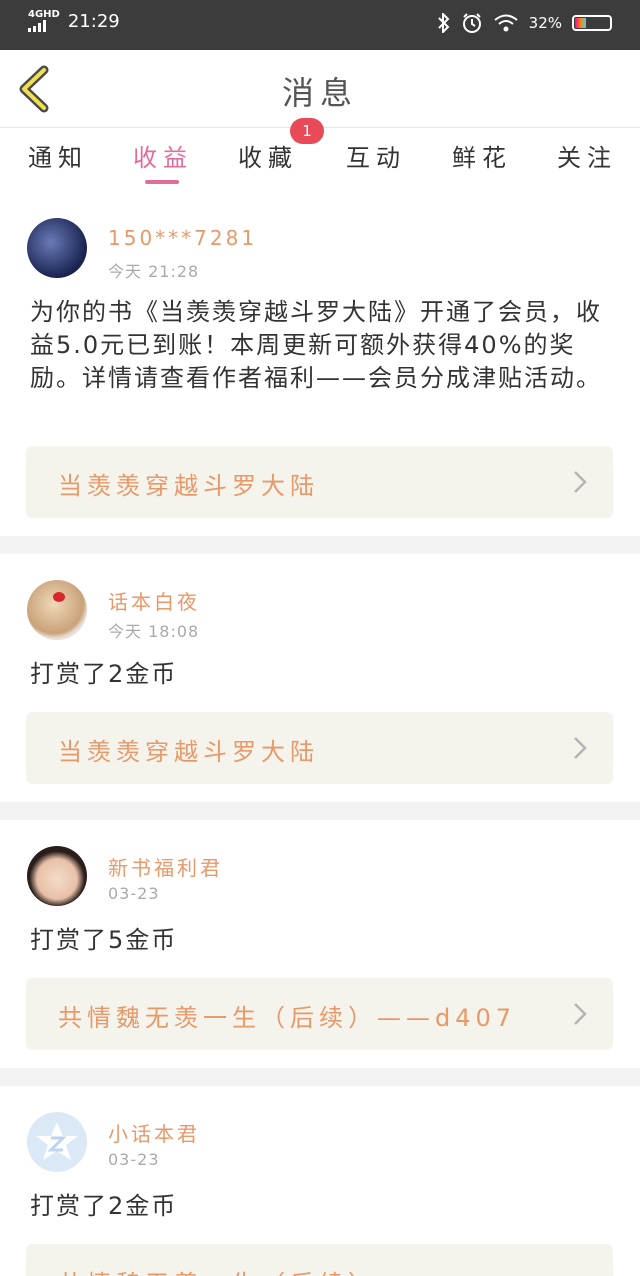  I want to click on username: 150***7281, so click(182, 238).